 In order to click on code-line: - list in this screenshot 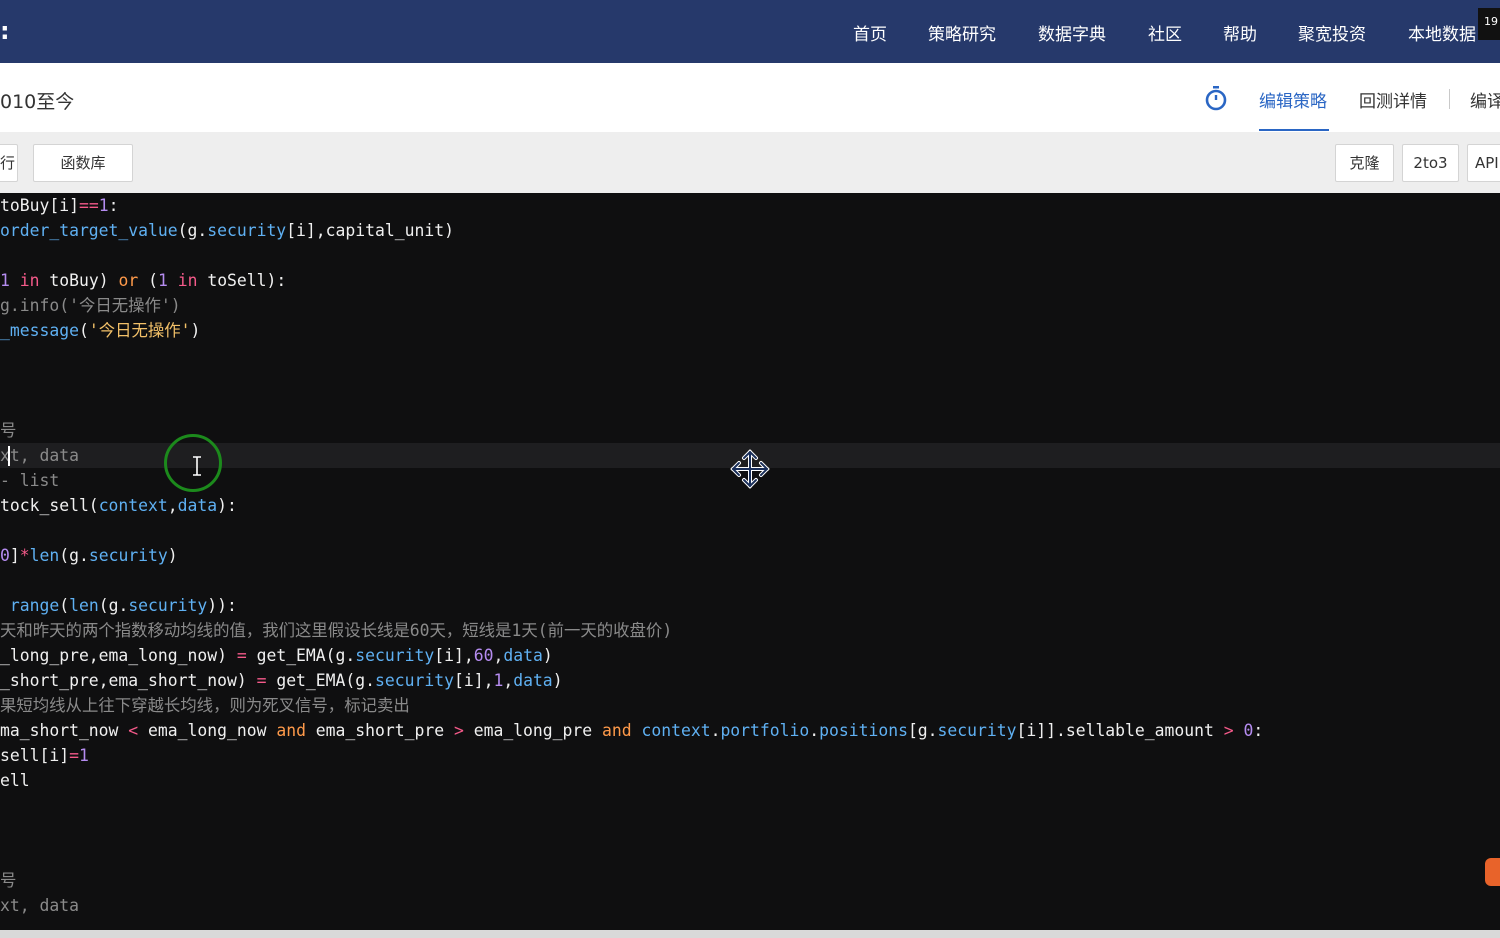, I will do `click(29, 480)`.